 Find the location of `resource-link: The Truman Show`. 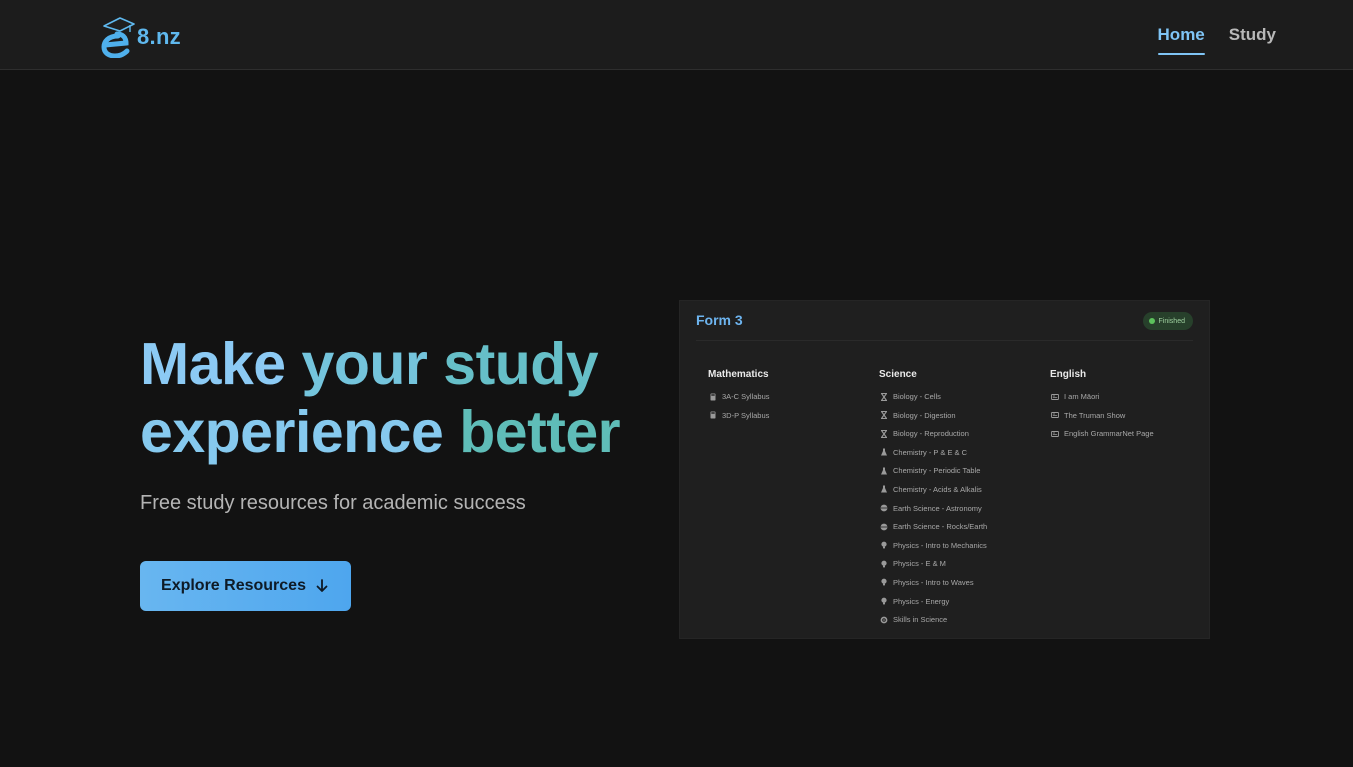

resource-link: The Truman Show is located at coordinates (1102, 420).